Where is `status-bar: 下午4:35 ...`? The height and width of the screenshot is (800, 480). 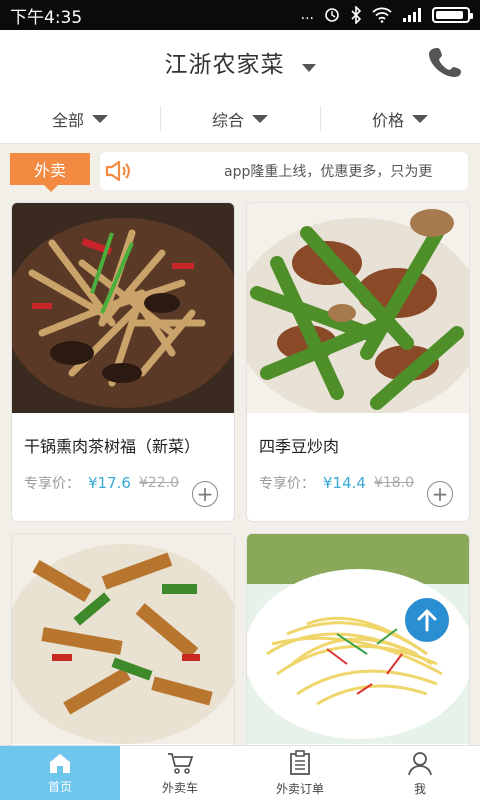
status-bar: 下午4:35 ... is located at coordinates (240, 15).